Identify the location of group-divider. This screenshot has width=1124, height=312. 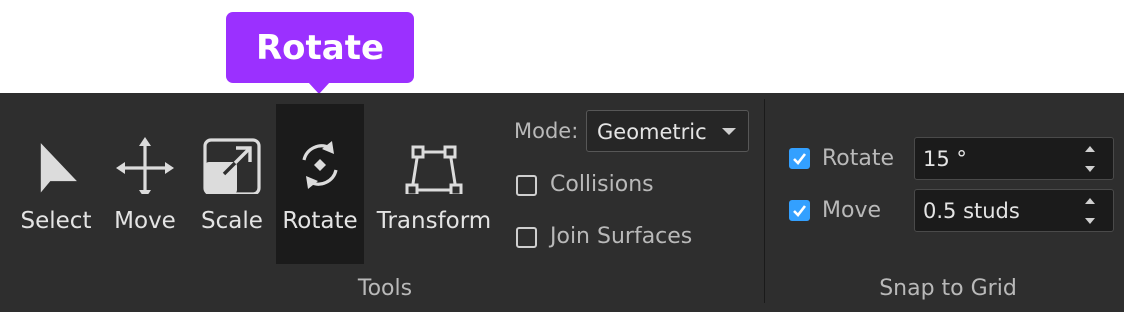
(764, 201).